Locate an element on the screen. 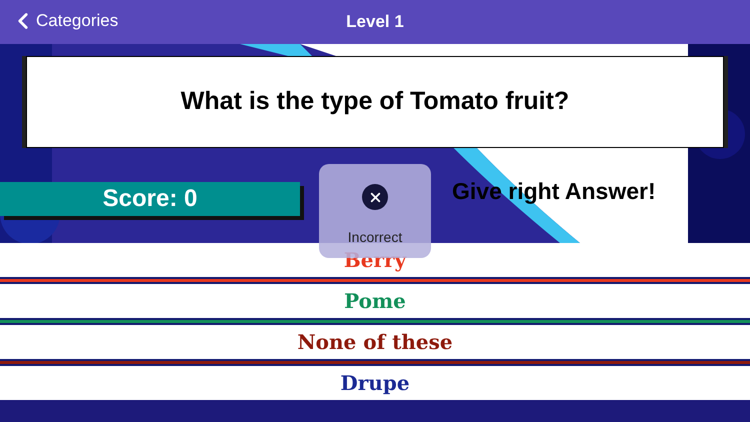 The height and width of the screenshot is (422, 750). answer-option: Pome is located at coordinates (375, 301).